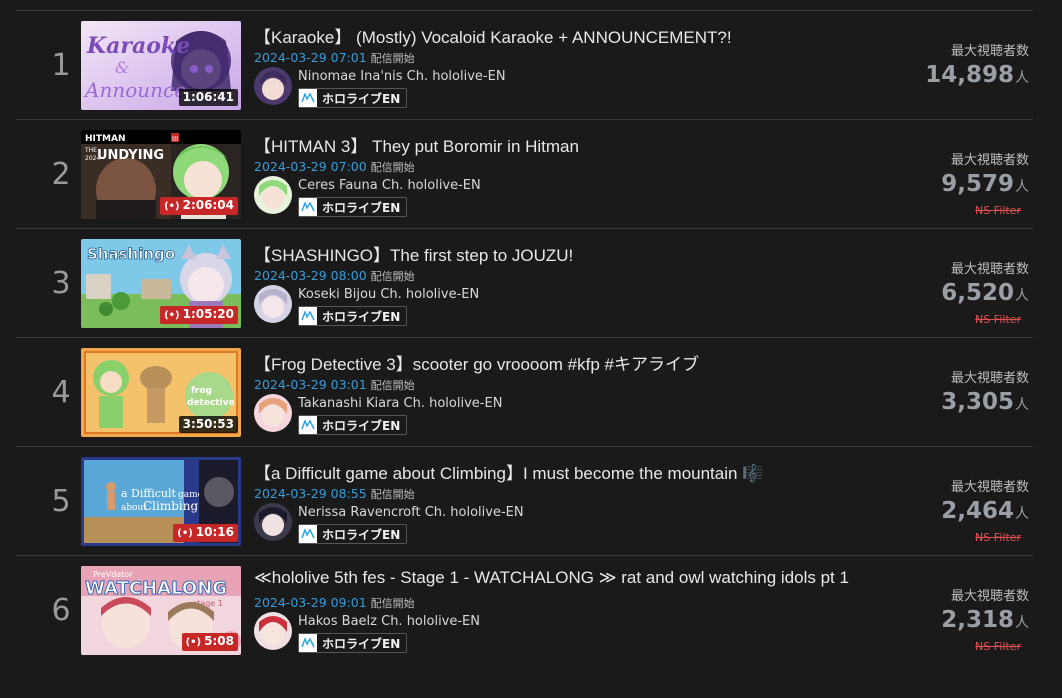 The height and width of the screenshot is (698, 1062). I want to click on channel-name: Hakos Baelz Ch. hololive-EN, so click(389, 621).